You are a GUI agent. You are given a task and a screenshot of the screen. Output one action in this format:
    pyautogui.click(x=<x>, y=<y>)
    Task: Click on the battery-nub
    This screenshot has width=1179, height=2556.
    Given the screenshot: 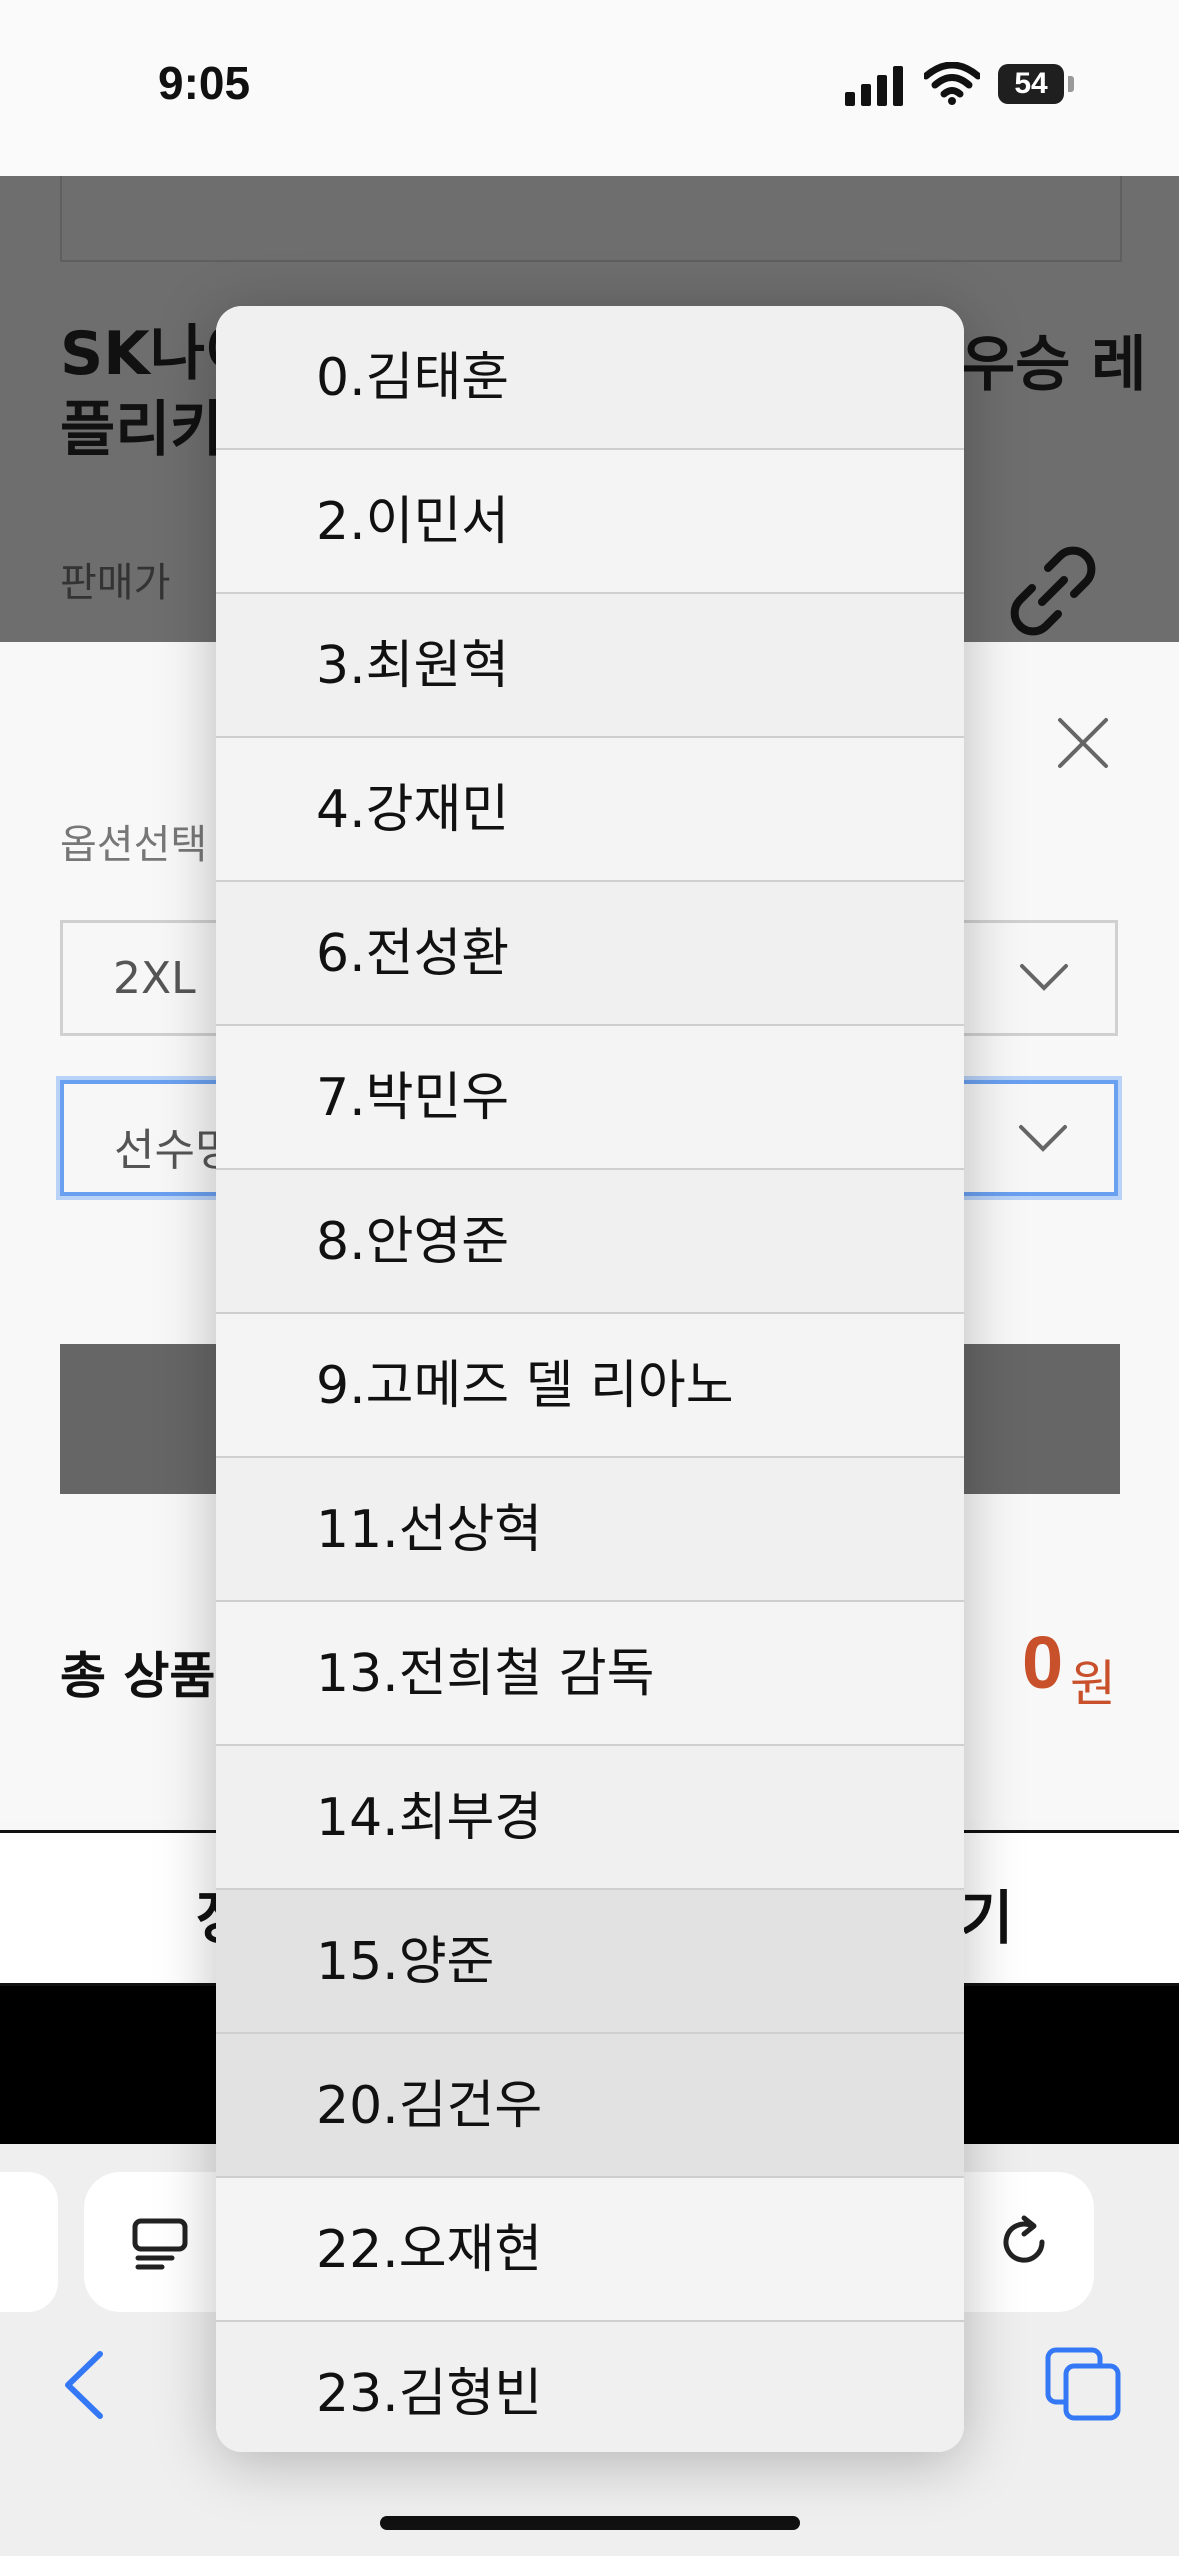 What is the action you would take?
    pyautogui.click(x=1071, y=84)
    